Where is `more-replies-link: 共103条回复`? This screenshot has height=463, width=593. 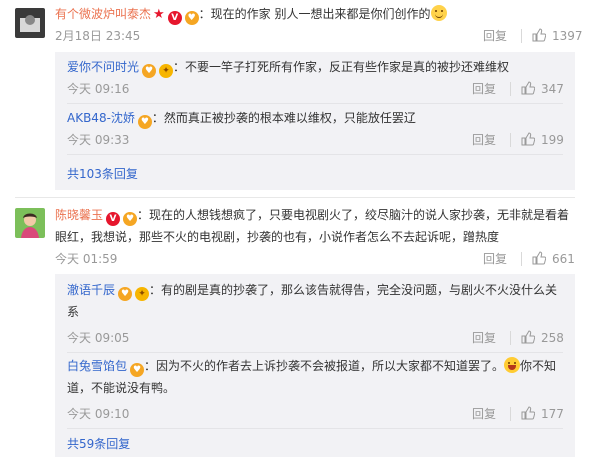 more-replies-link: 共103条回复 is located at coordinates (102, 173).